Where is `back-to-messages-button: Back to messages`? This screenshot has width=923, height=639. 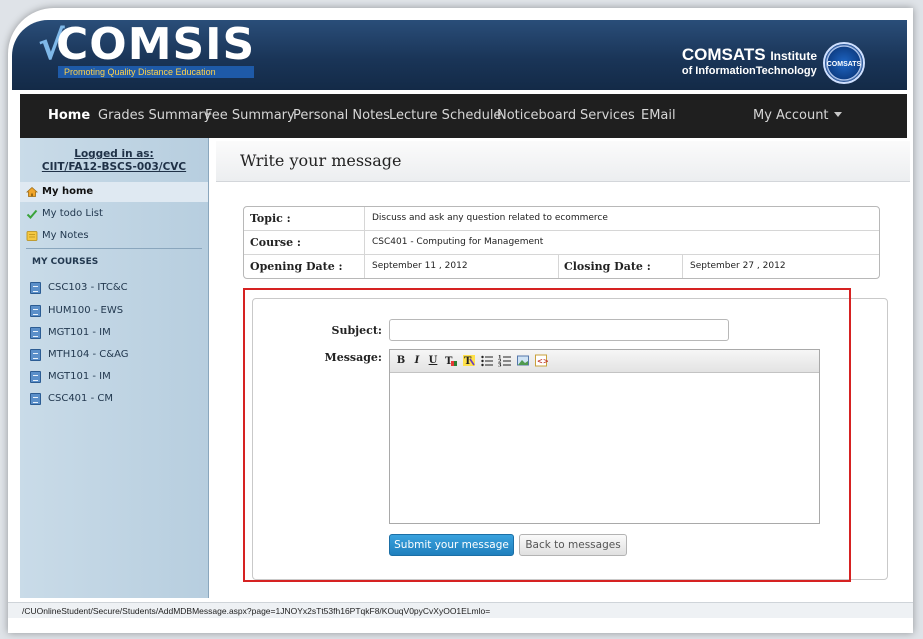
back-to-messages-button: Back to messages is located at coordinates (573, 545).